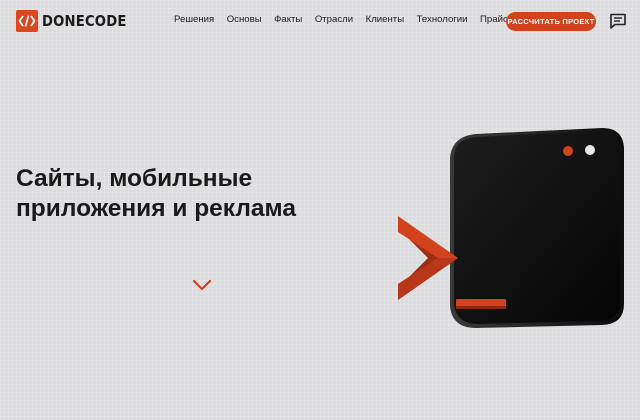 Image resolution: width=640 pixels, height=420 pixels. Describe the element at coordinates (334, 19) in the screenshot. I see `nav-item-industries: Отрасли` at that location.